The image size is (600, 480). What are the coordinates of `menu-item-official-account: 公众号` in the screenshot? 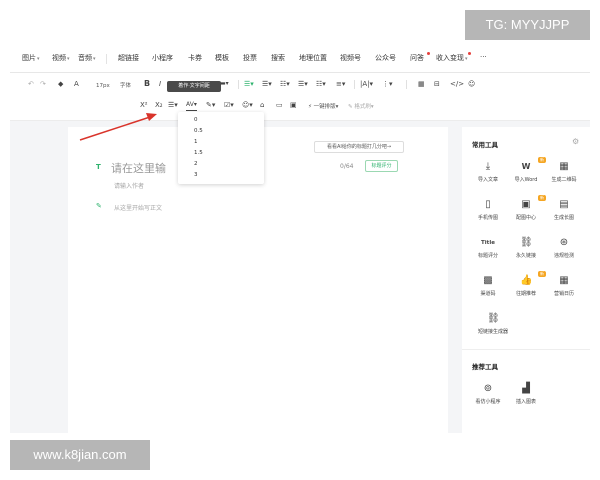 It's located at (385, 58).